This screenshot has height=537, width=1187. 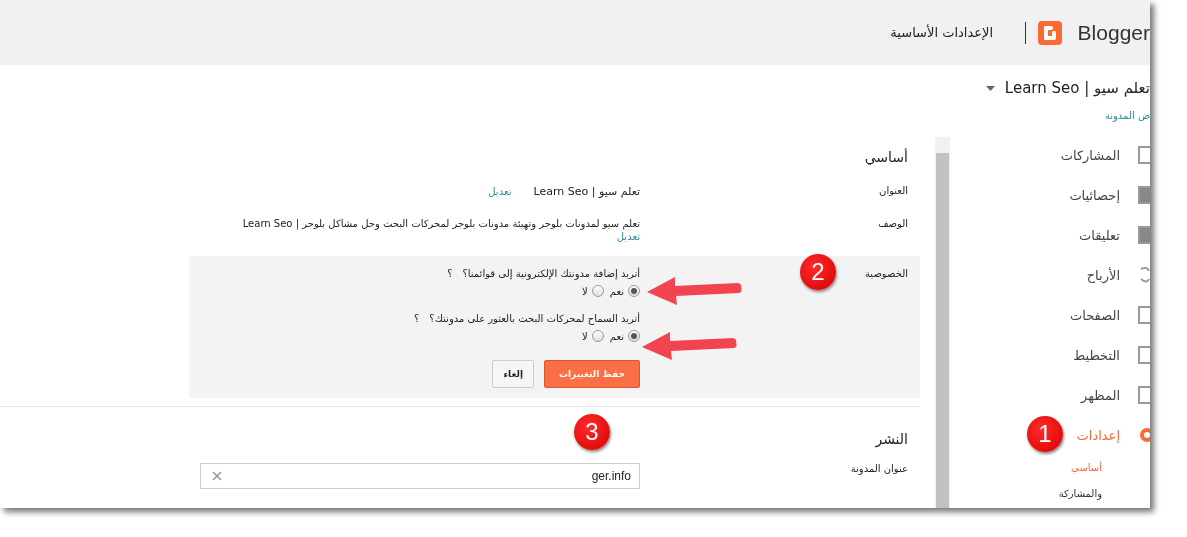 I want to click on nav-item: تعليقات, so click(x=1114, y=235).